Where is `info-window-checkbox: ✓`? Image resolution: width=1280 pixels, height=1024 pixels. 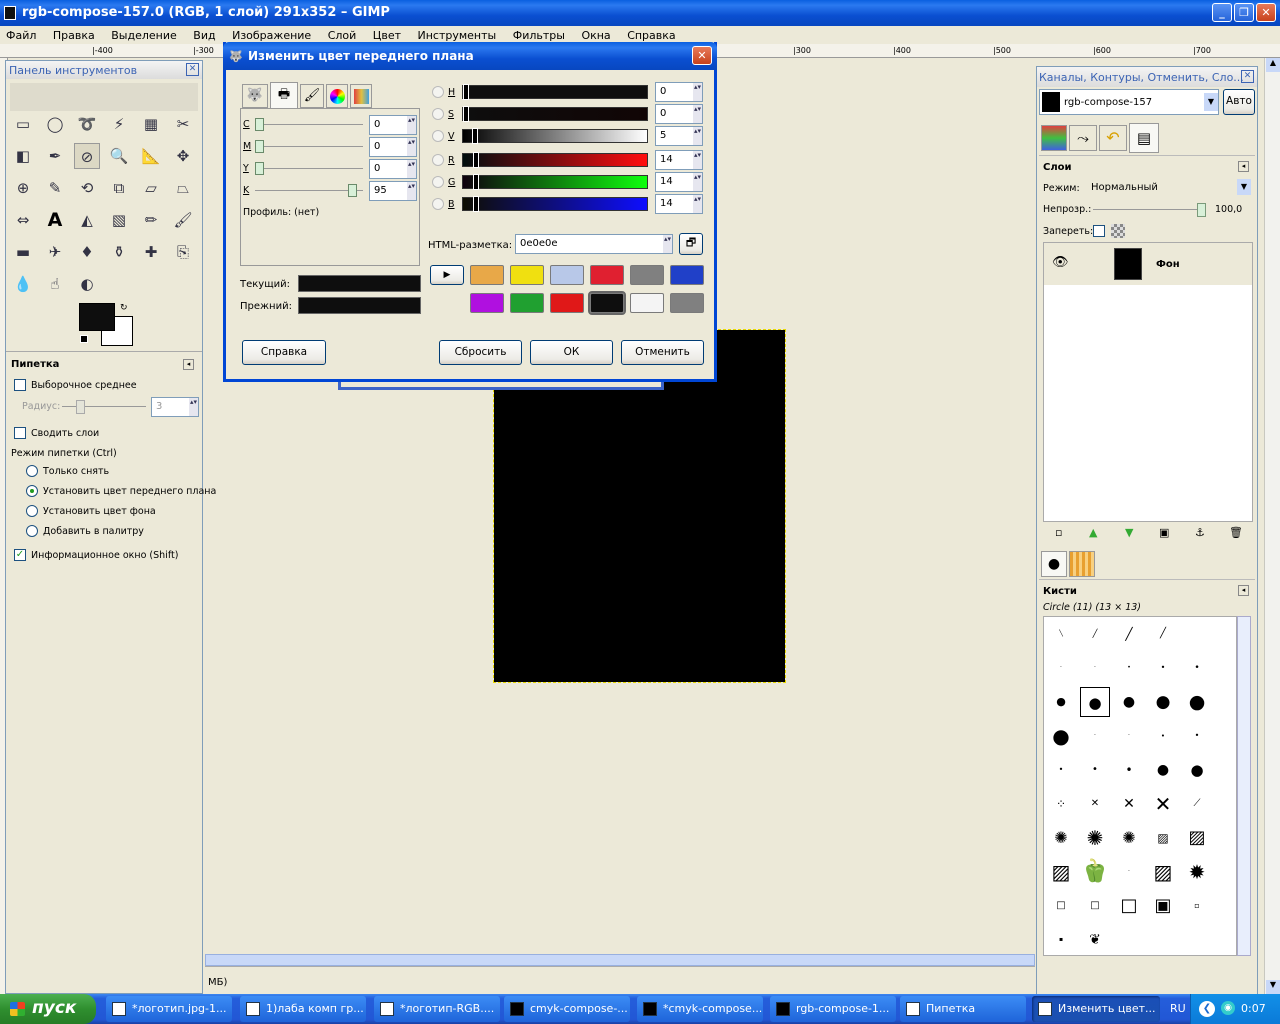 info-window-checkbox: ✓ is located at coordinates (20, 555).